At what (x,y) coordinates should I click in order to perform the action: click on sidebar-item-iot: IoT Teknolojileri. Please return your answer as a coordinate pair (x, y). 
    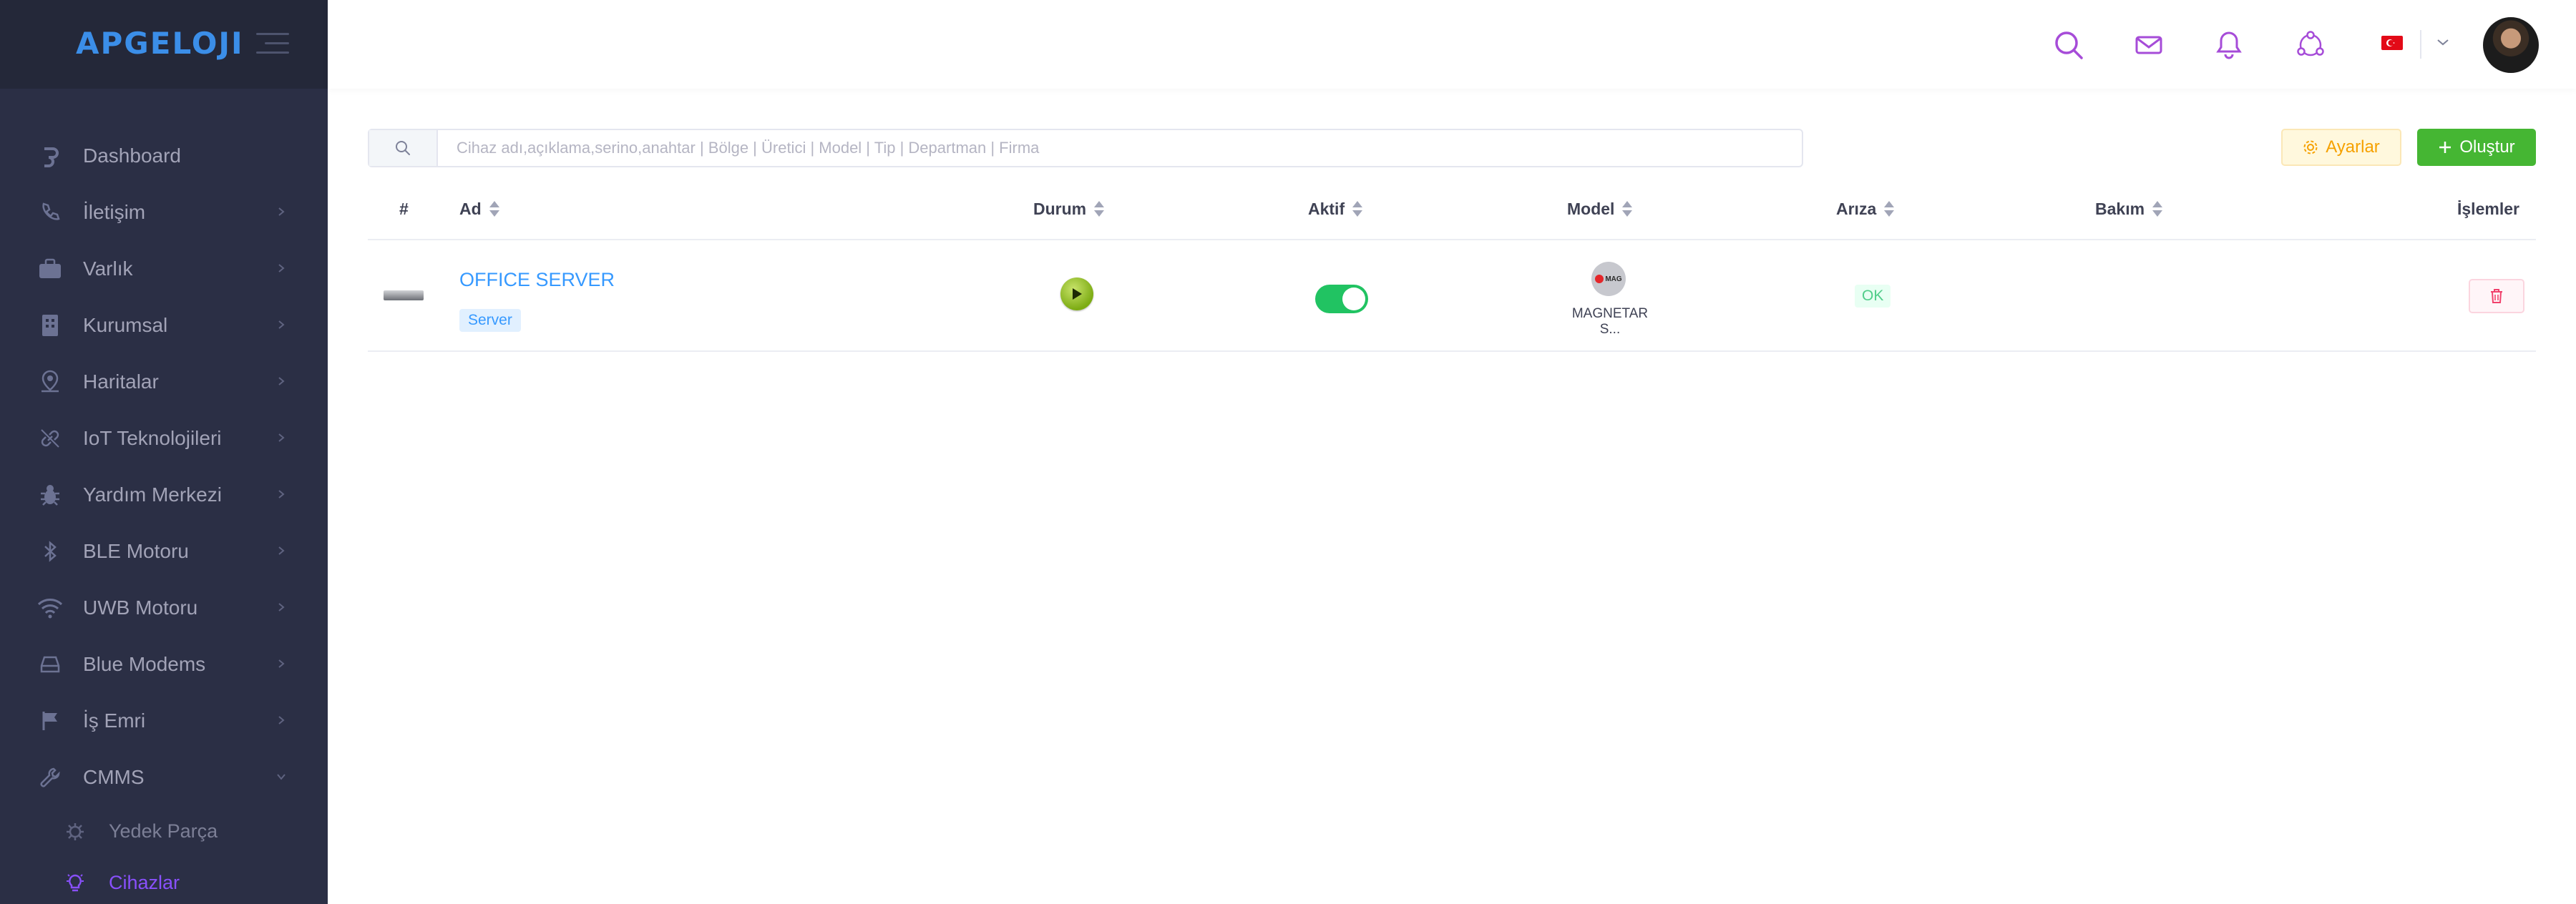
    Looking at the image, I should click on (164, 438).